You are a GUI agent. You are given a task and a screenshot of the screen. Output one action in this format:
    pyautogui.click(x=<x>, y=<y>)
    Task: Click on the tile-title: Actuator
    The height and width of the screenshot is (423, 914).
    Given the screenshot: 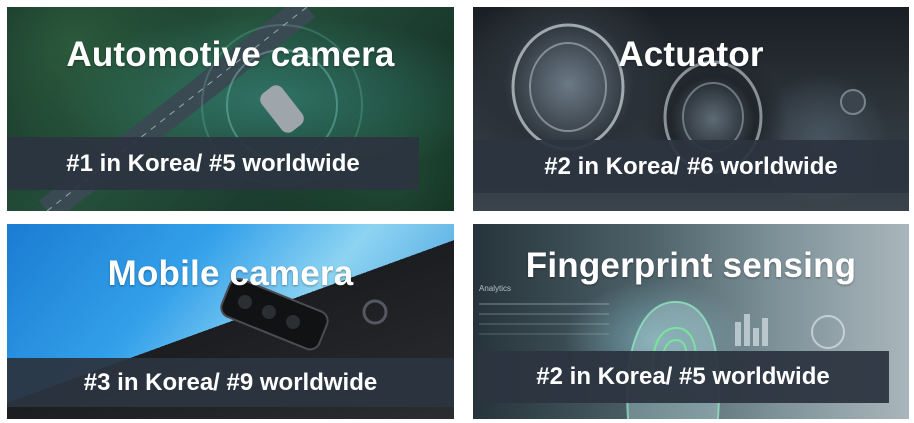 What is the action you would take?
    pyautogui.click(x=691, y=54)
    